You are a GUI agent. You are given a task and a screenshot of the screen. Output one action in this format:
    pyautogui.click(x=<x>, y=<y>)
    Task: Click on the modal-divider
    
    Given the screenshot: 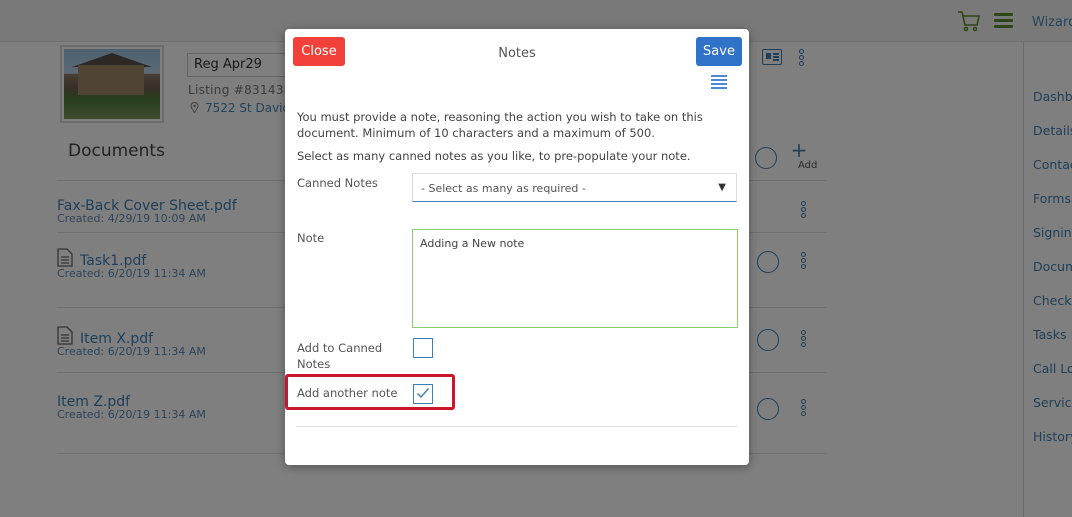 What is the action you would take?
    pyautogui.click(x=516, y=426)
    